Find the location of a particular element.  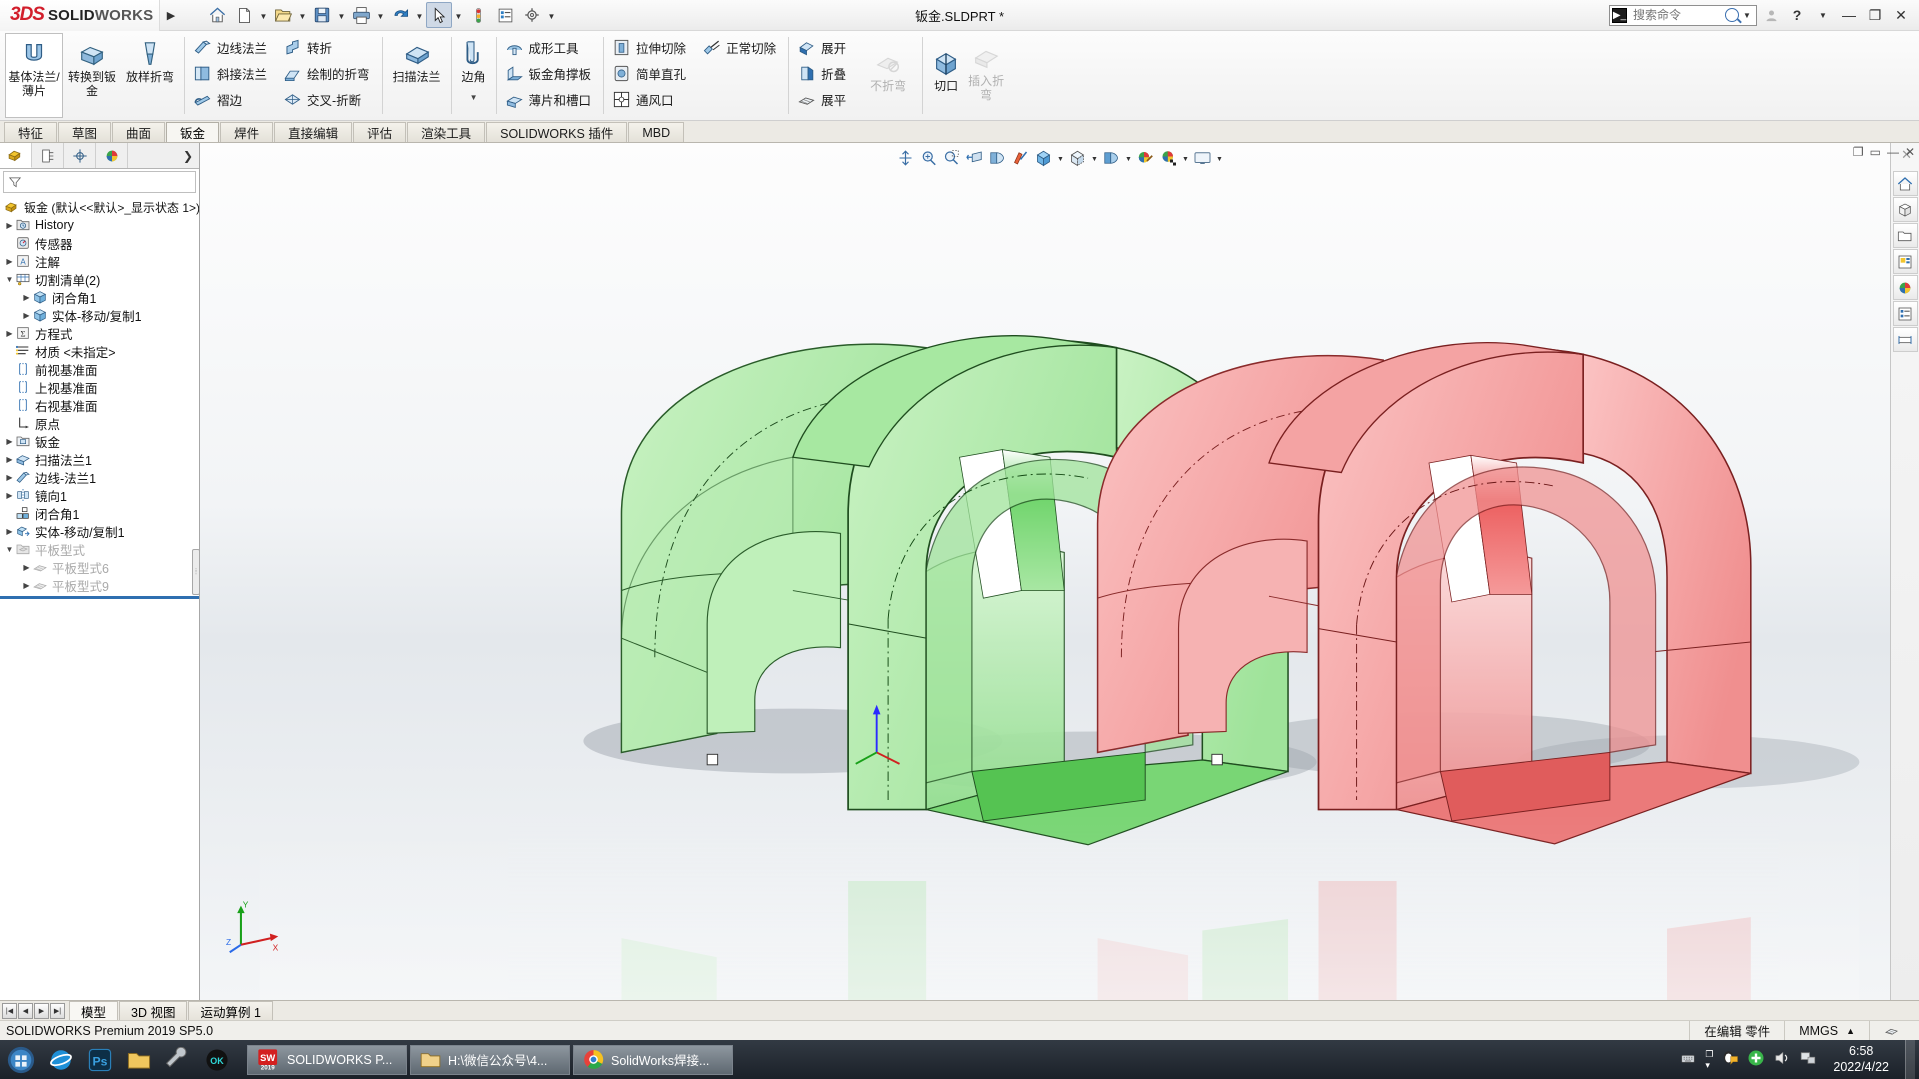

library-panel-icon is located at coordinates (1905, 209).